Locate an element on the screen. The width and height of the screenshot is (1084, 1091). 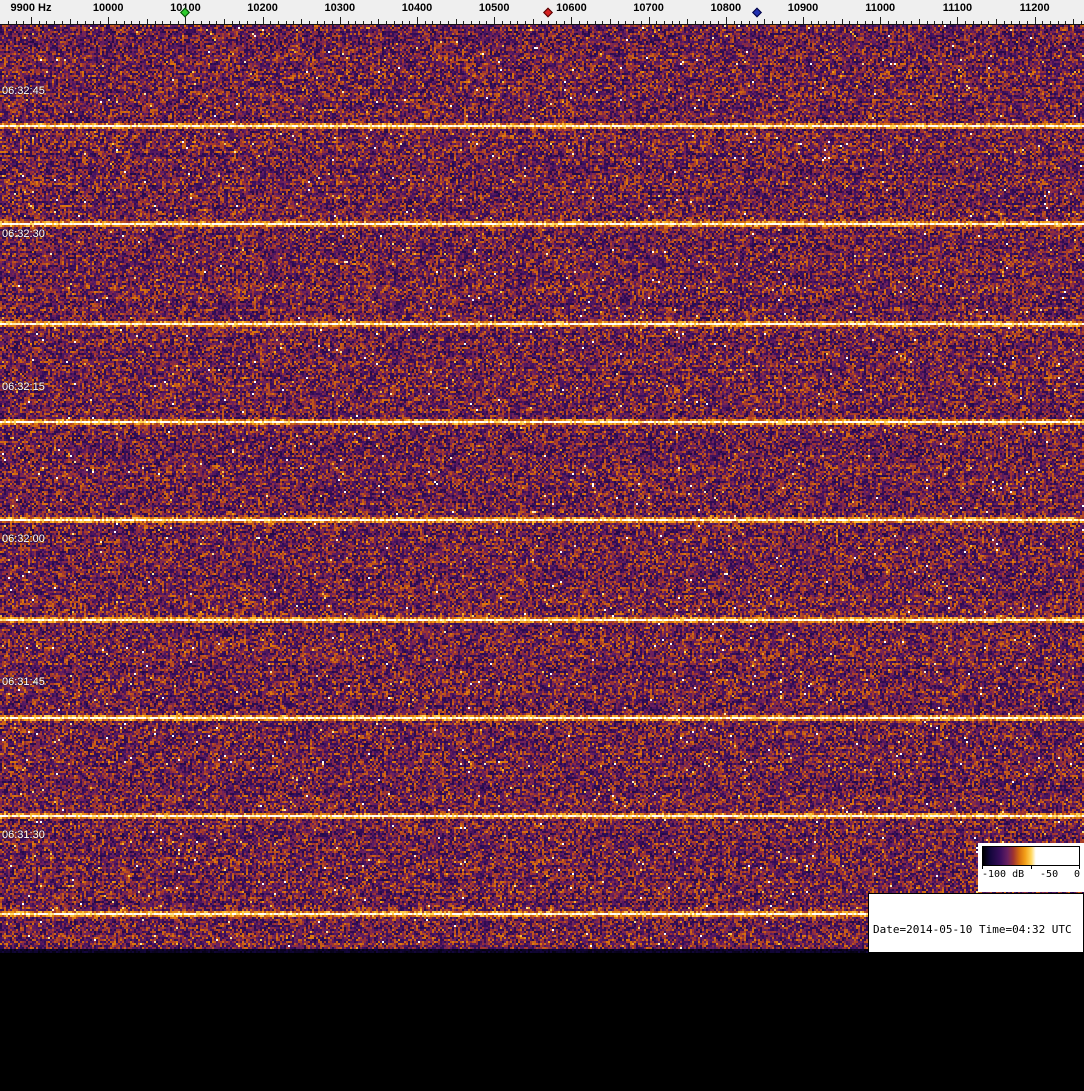
info-echo: Echo=10 600 Hz is located at coordinates (919, 1013).